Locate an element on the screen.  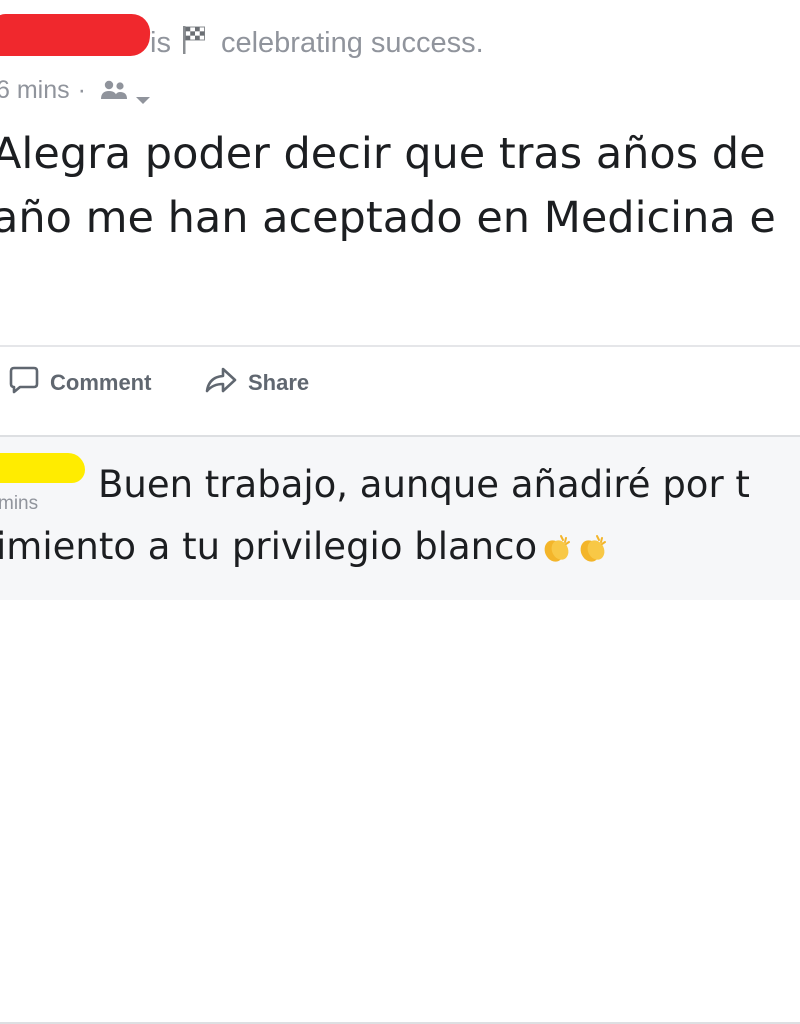
share-button: Share is located at coordinates (256, 383).